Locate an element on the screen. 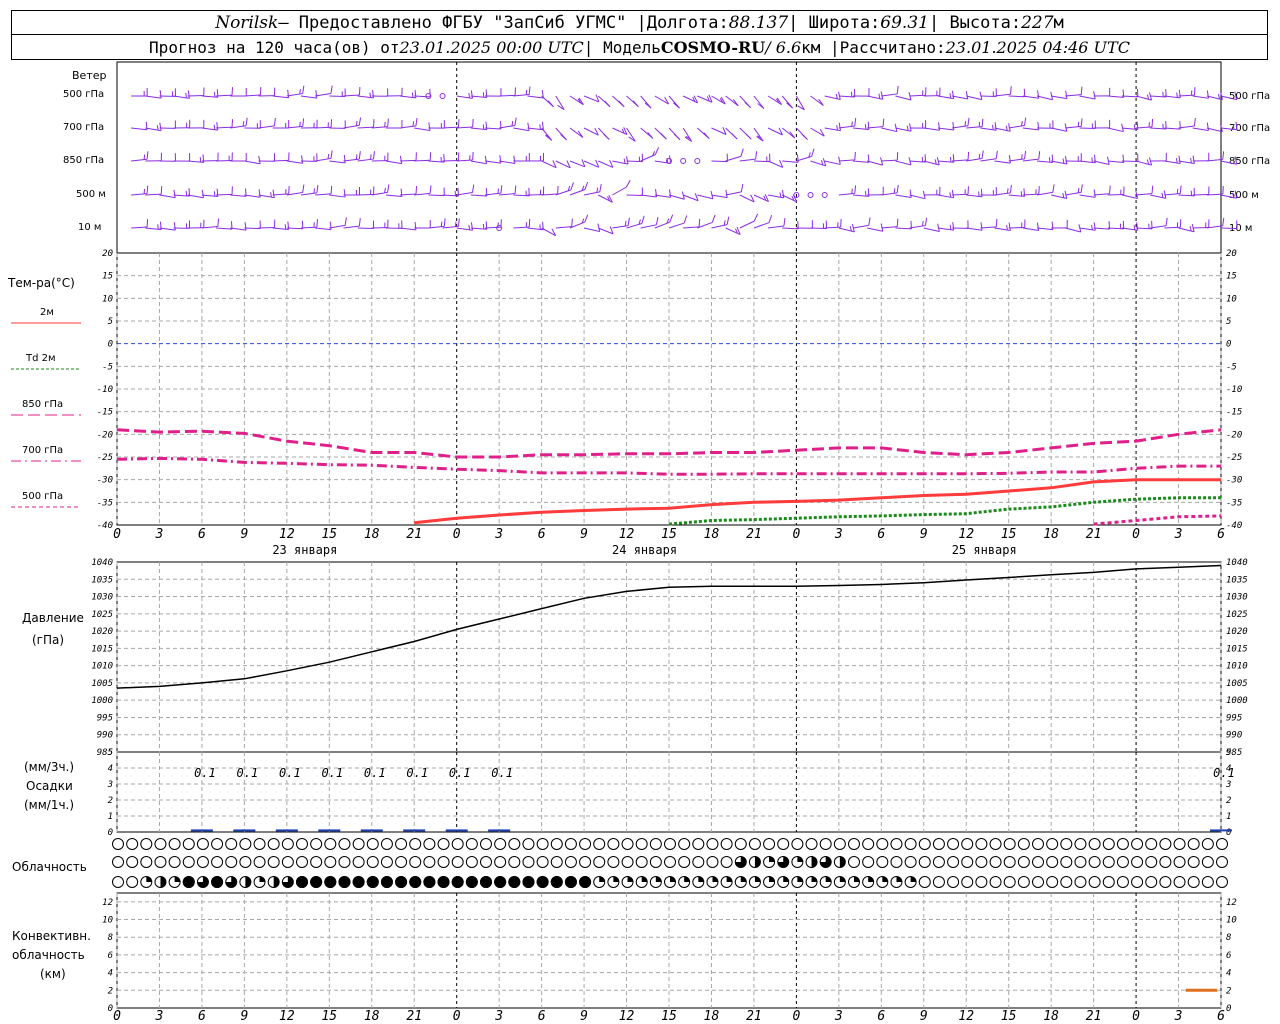 Image resolution: width=1280 pixels, height=1024 pixels. conv-tick-left: 10 is located at coordinates (107, 921).